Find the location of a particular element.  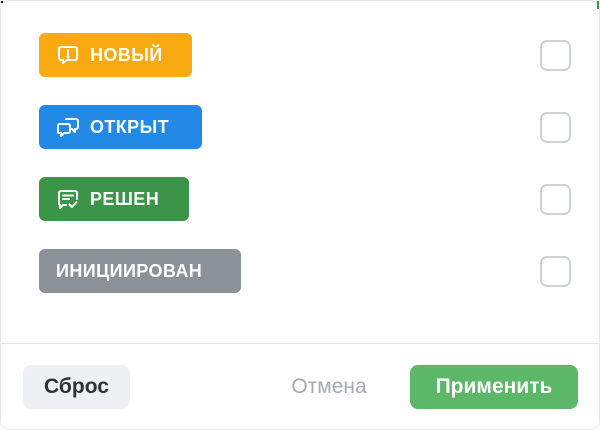

status-label: ОТКРЫТ is located at coordinates (130, 126).